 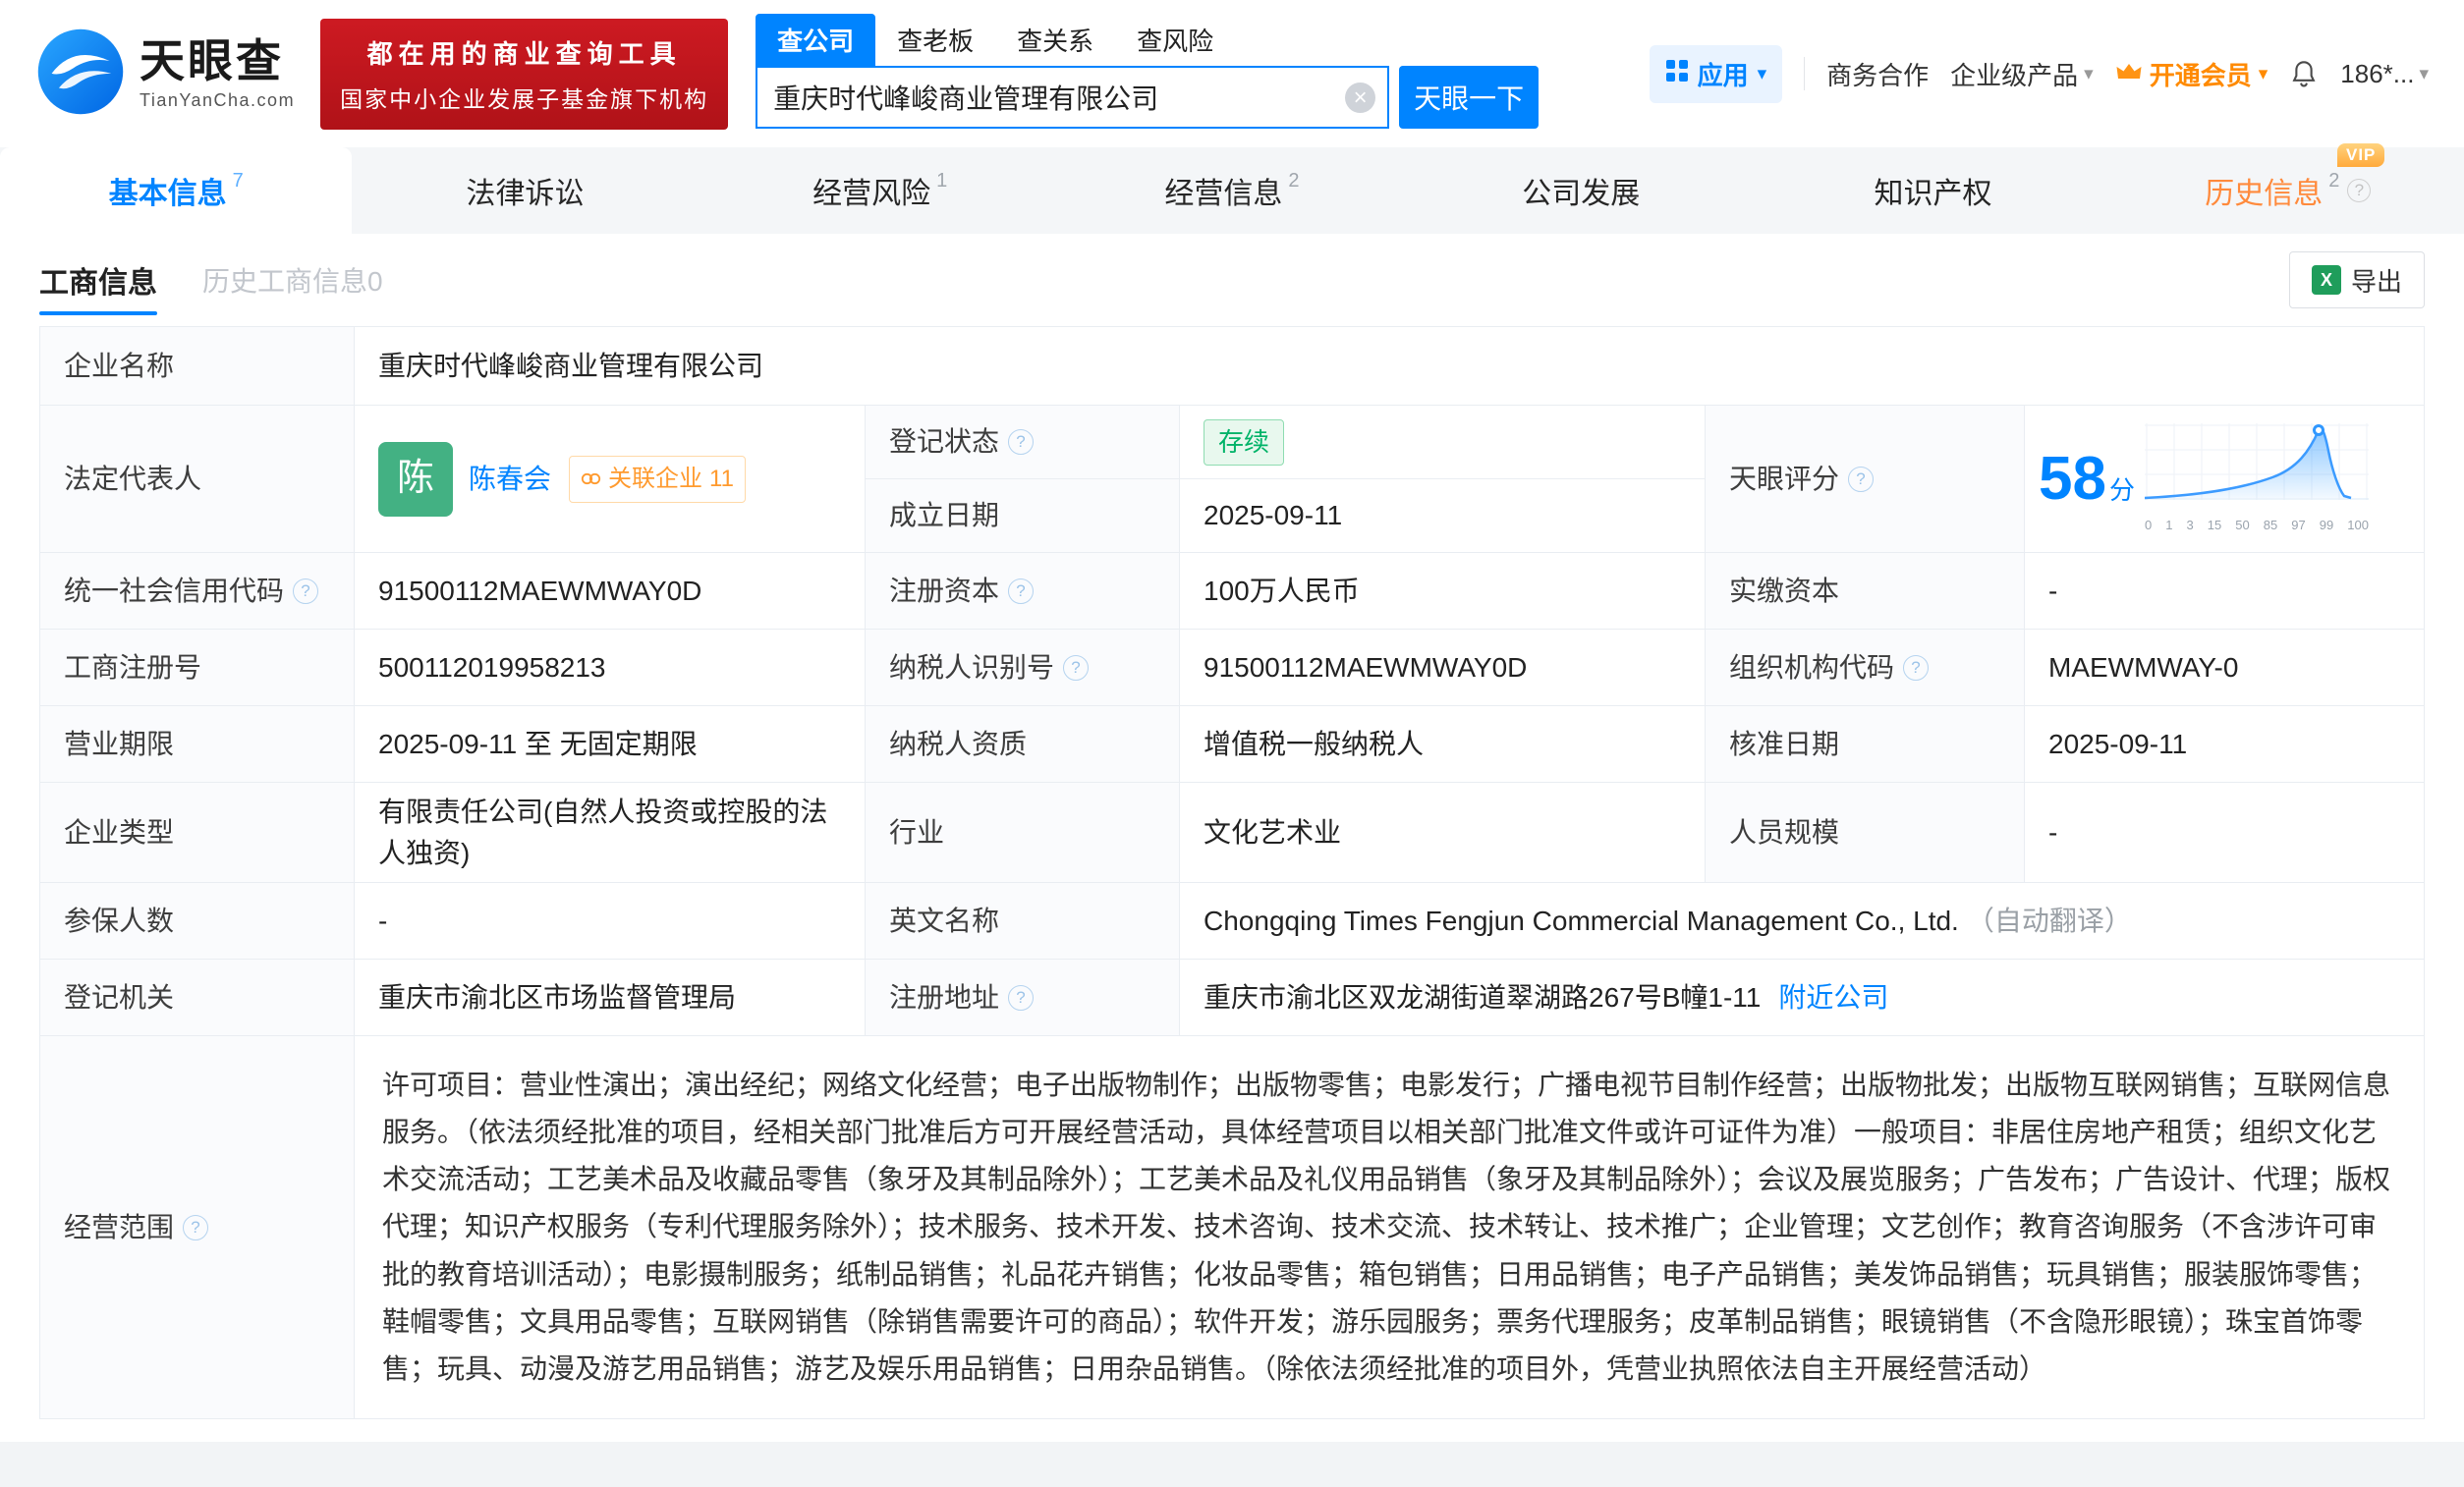 What do you see at coordinates (415, 479) in the screenshot?
I see `legal-rep-avatar: 陈` at bounding box center [415, 479].